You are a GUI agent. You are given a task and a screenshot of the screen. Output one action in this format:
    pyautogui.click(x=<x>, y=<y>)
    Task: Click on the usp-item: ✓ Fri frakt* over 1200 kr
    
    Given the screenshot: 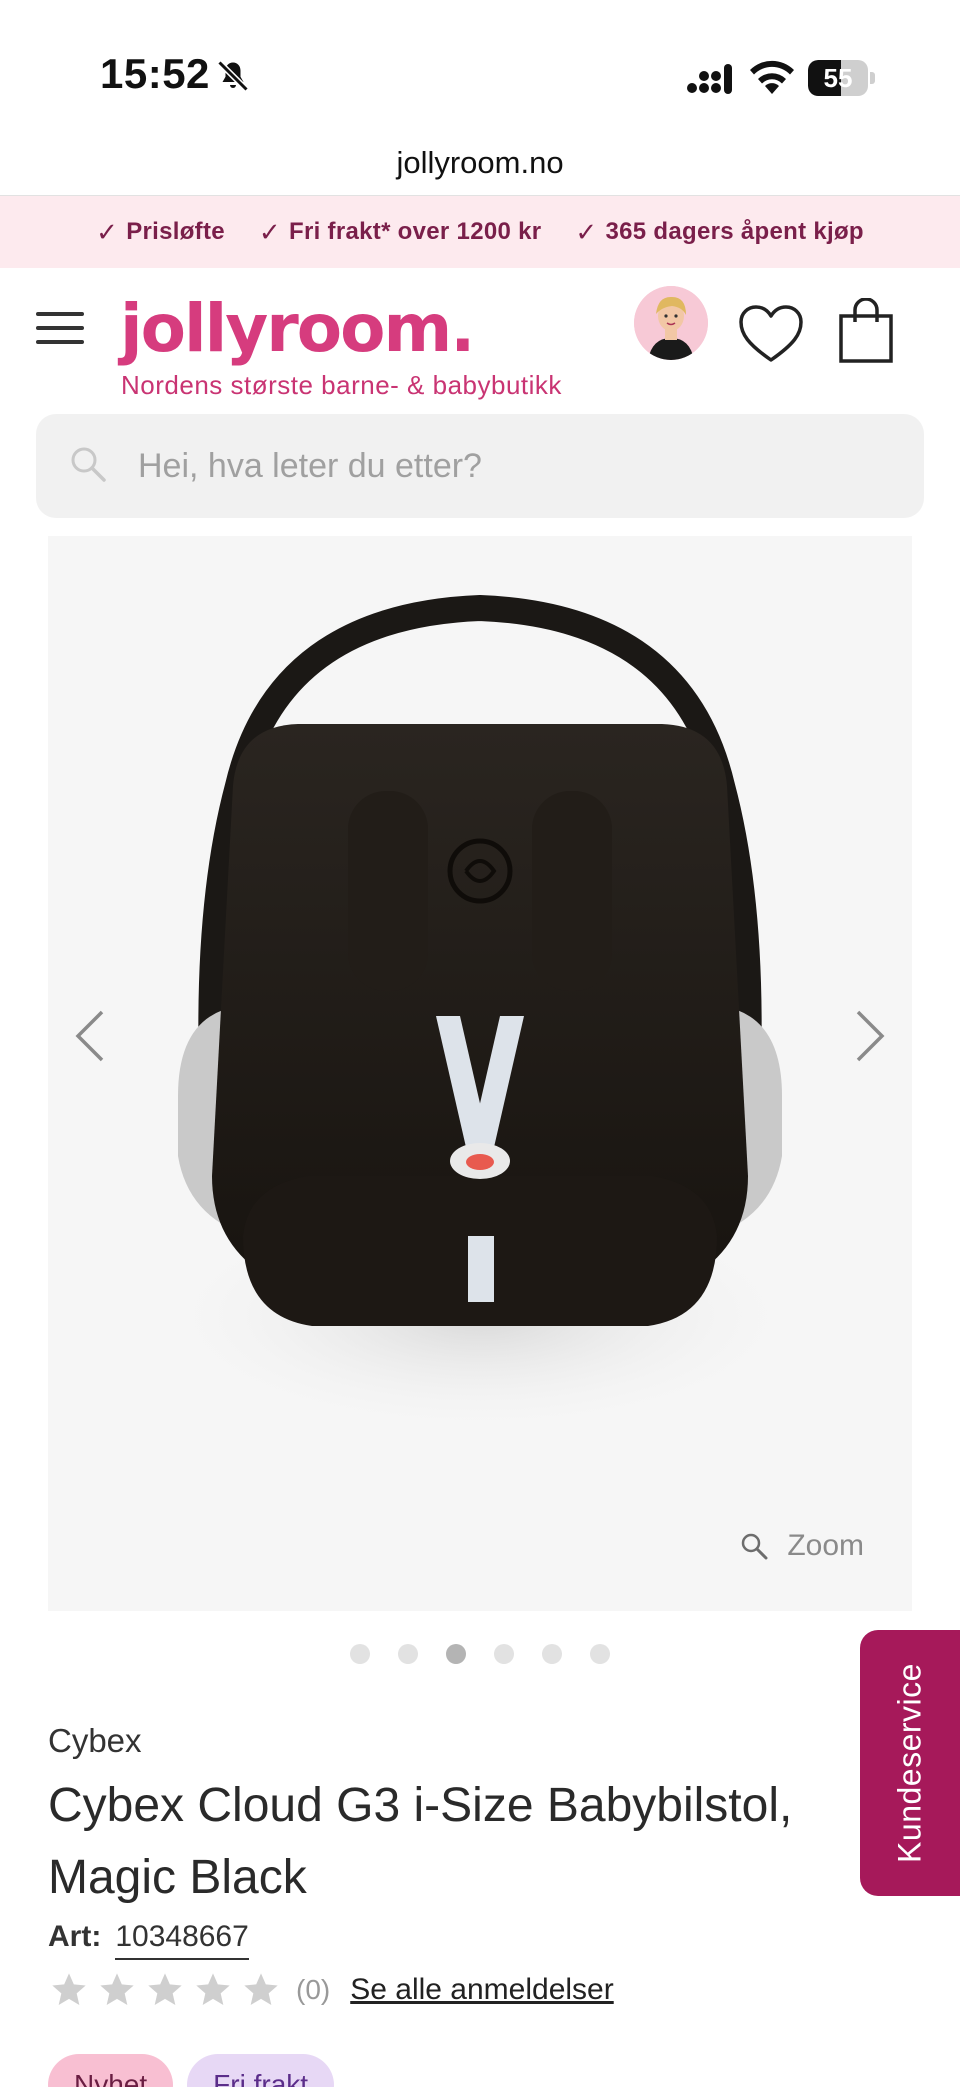 What is the action you would take?
    pyautogui.click(x=400, y=232)
    